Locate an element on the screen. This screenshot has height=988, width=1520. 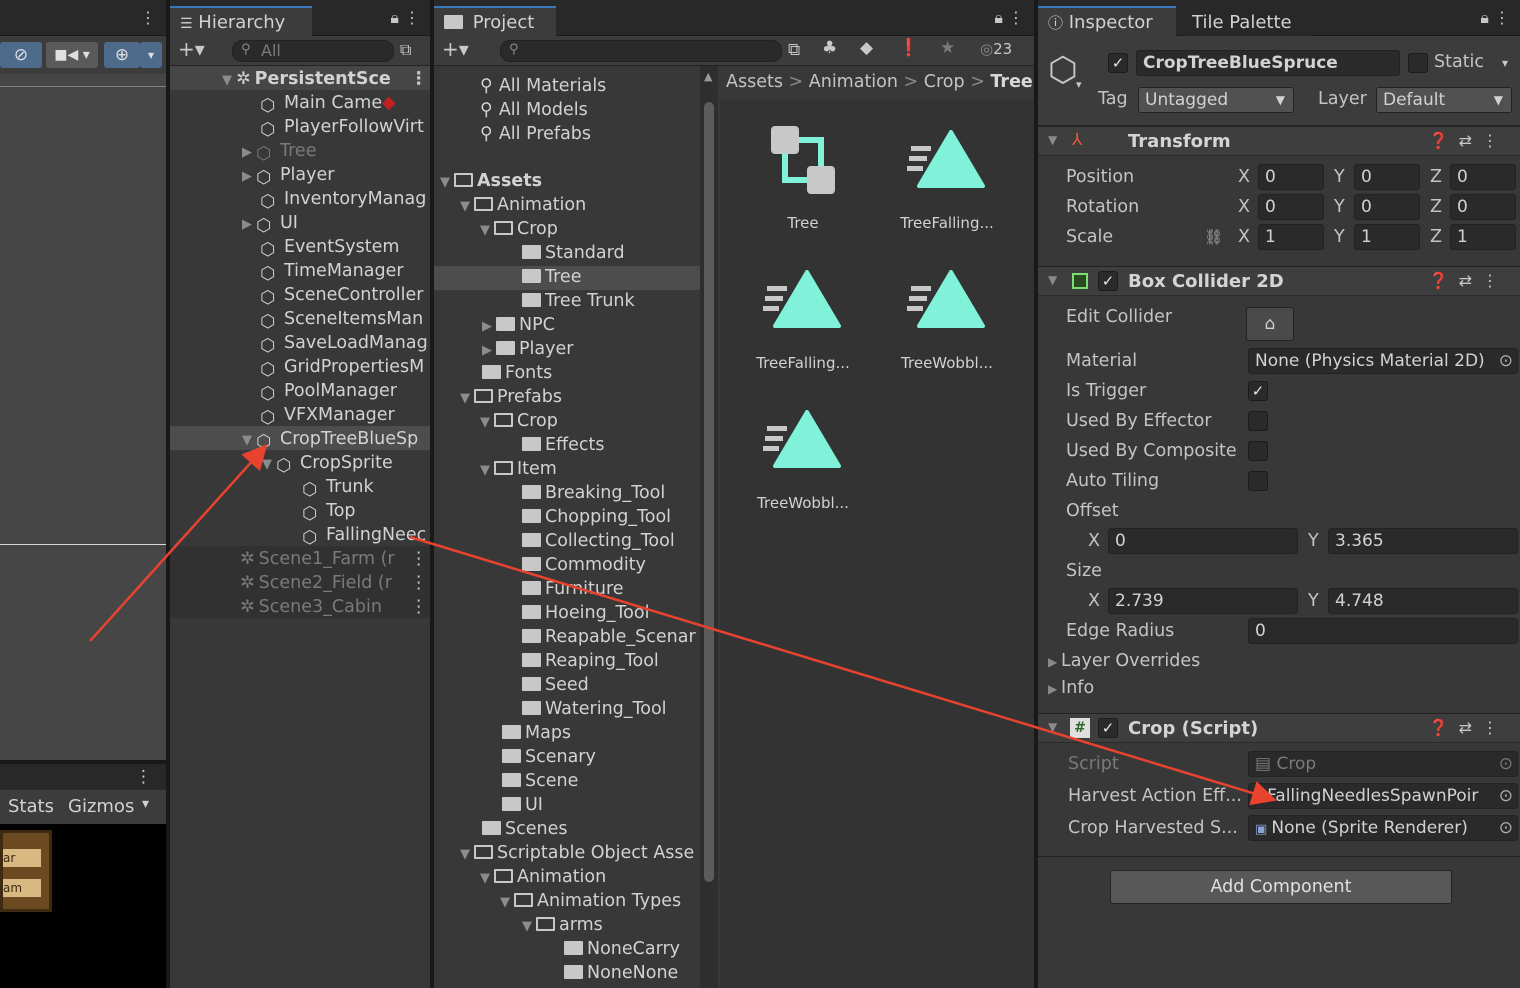
used-by-composite-checkbox is located at coordinates (1258, 451).